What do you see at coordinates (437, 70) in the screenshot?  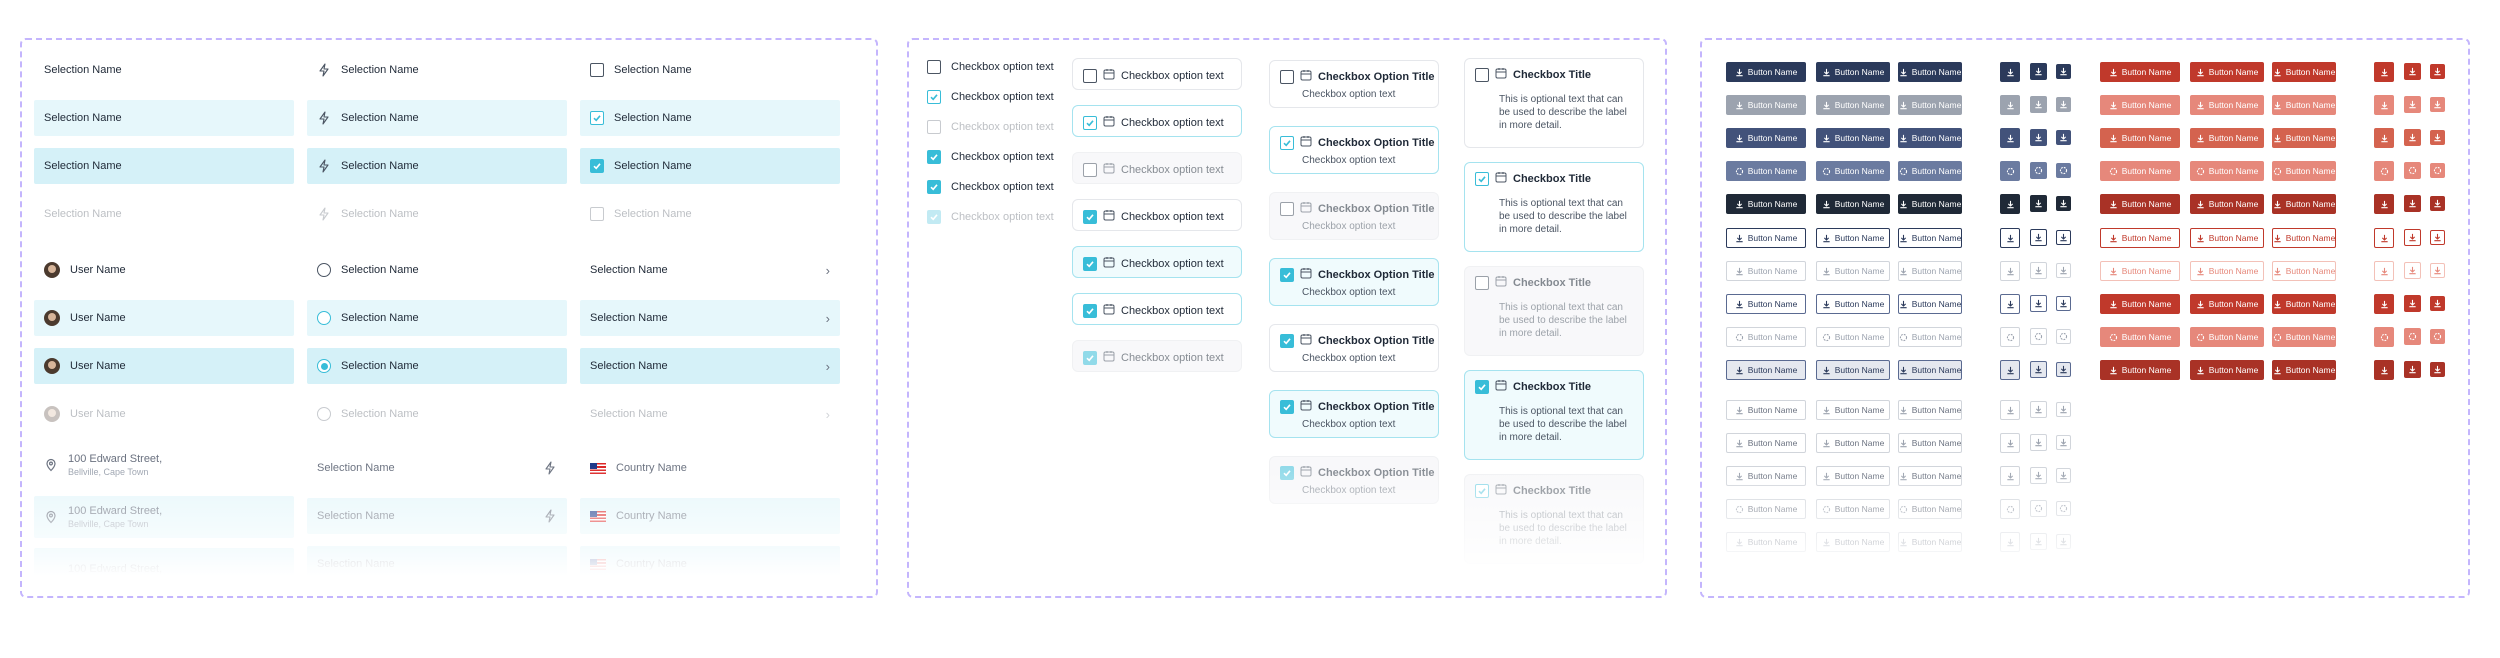 I see `icon-selection-item: Selection Name` at bounding box center [437, 70].